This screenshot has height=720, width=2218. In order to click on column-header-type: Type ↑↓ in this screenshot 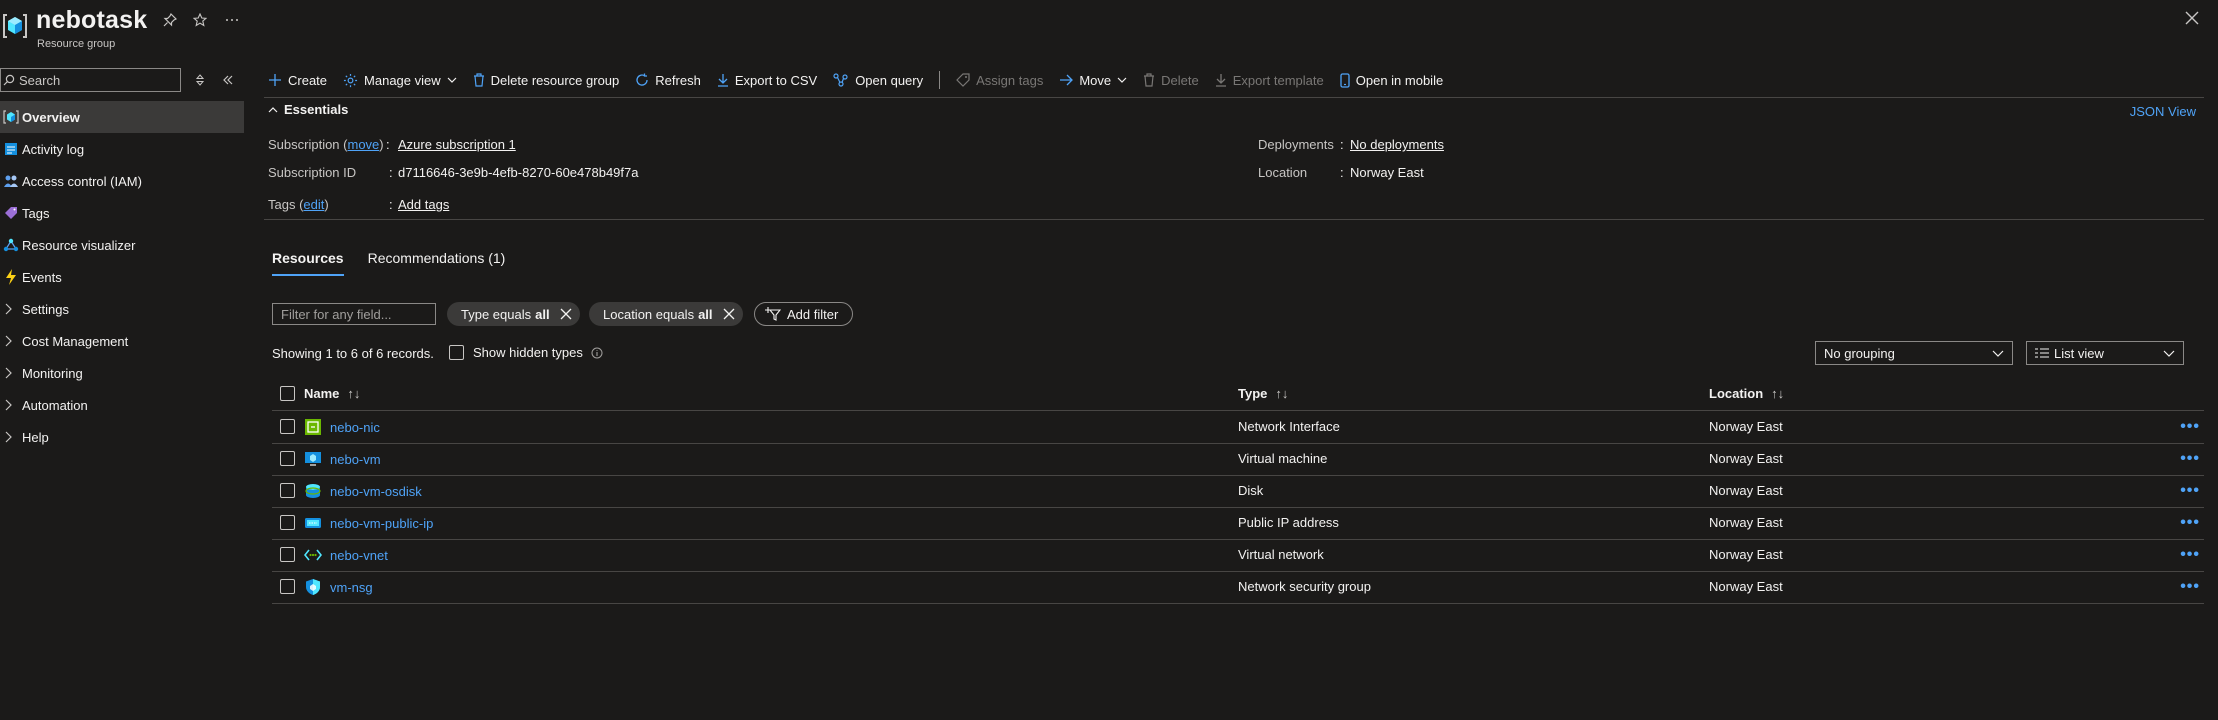, I will do `click(1263, 393)`.